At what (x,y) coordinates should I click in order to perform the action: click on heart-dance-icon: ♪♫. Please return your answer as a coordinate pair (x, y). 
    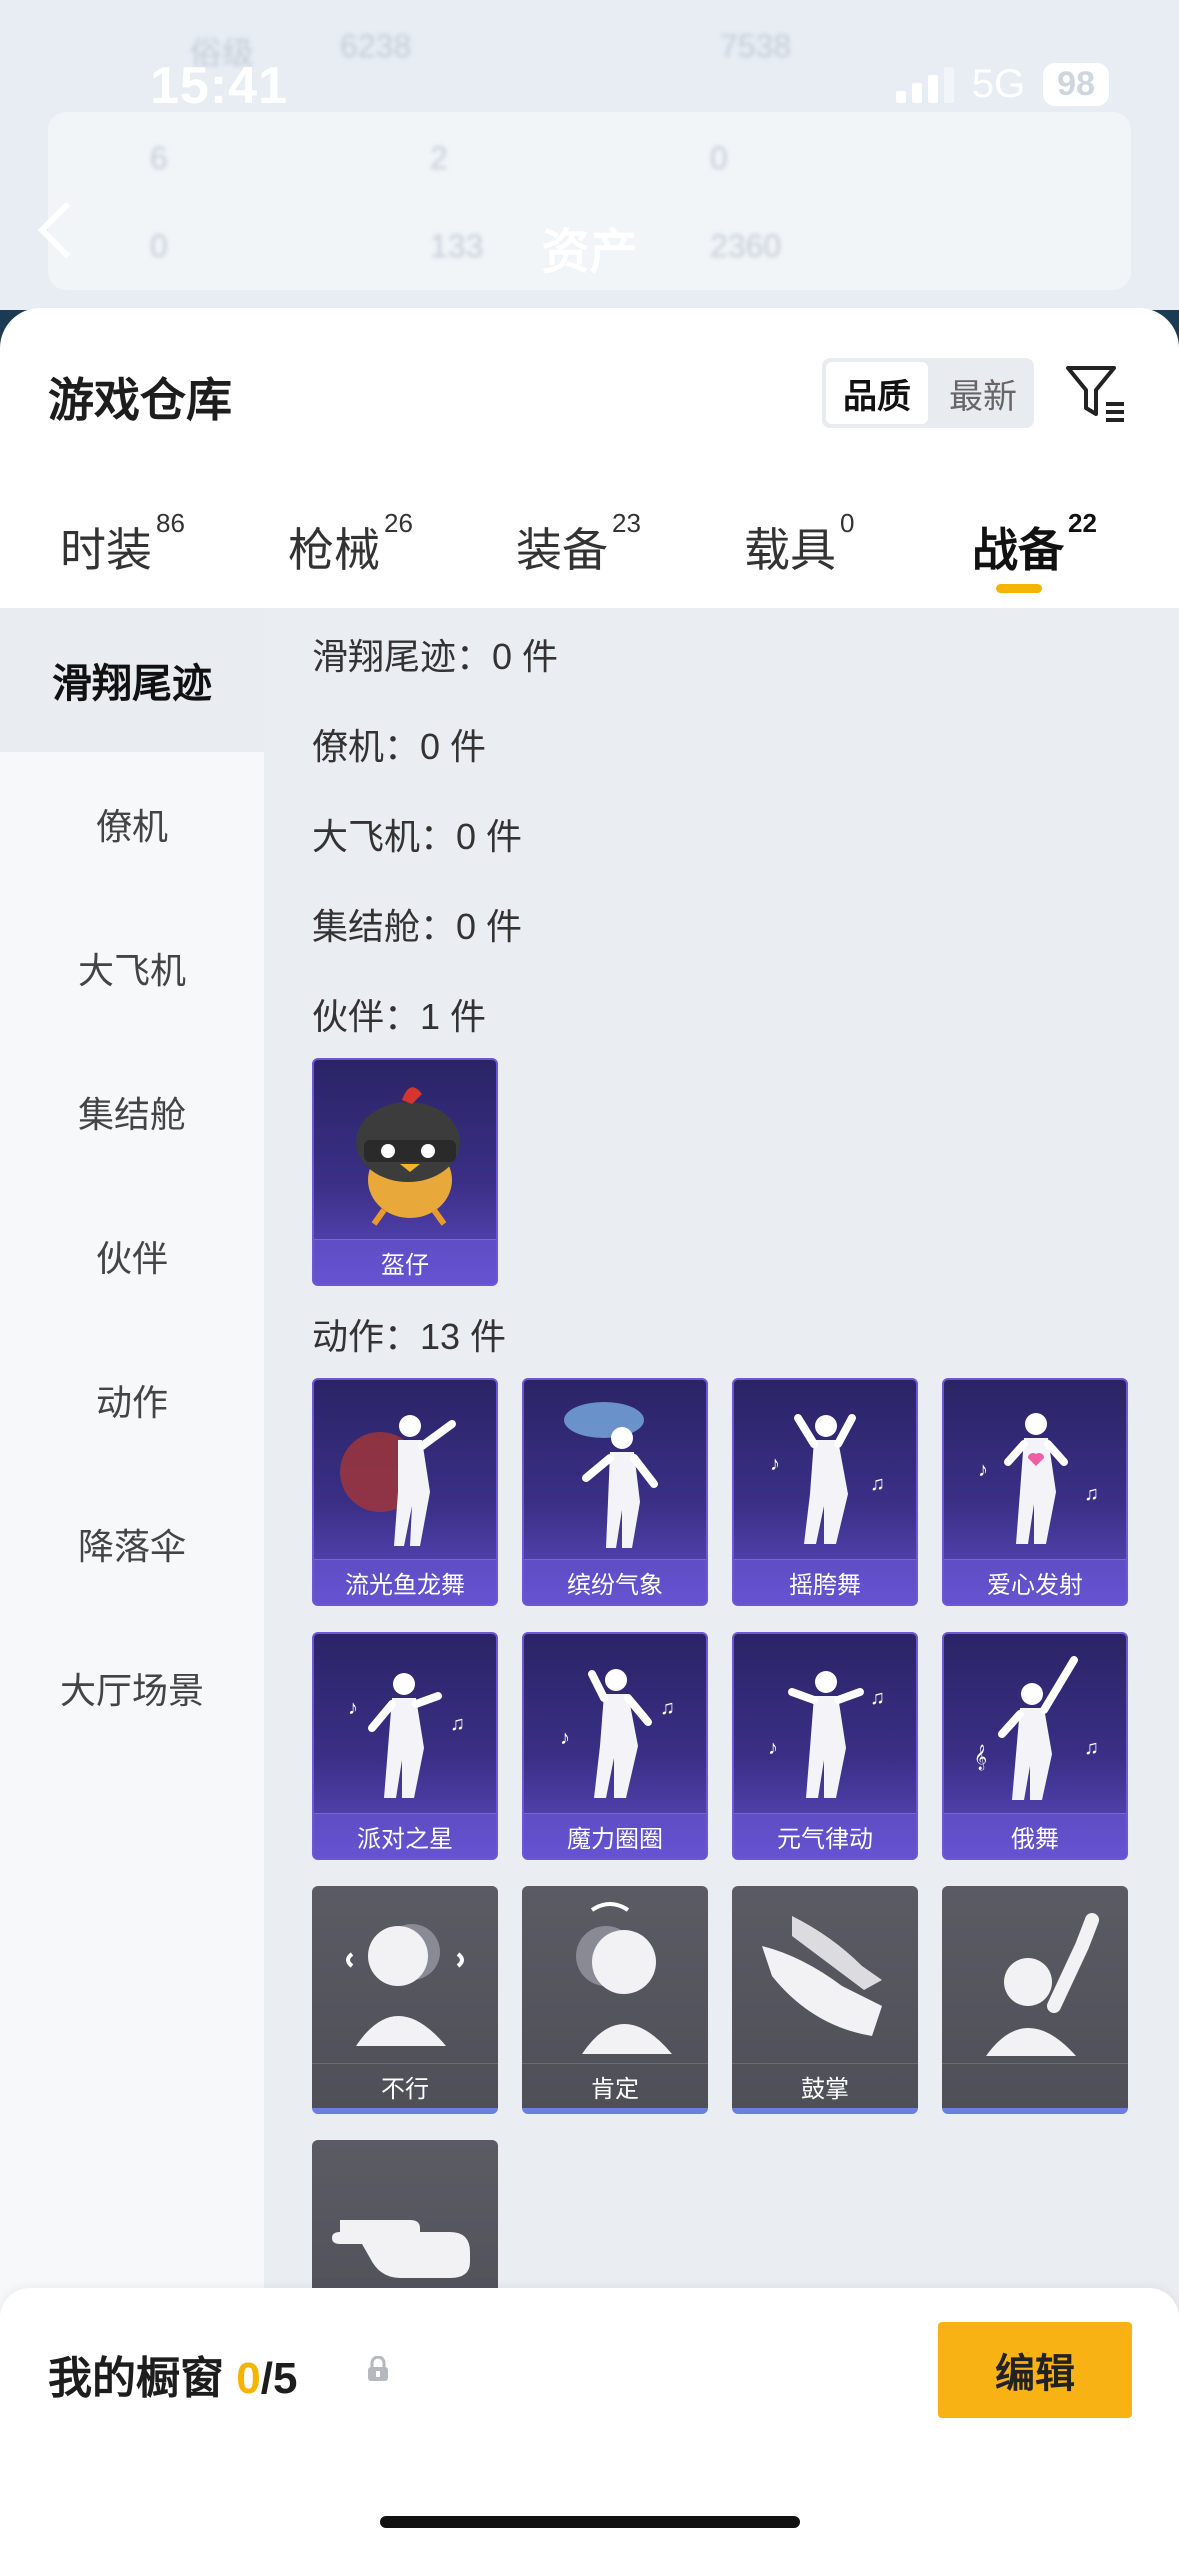
    Looking at the image, I should click on (1038, 1478).